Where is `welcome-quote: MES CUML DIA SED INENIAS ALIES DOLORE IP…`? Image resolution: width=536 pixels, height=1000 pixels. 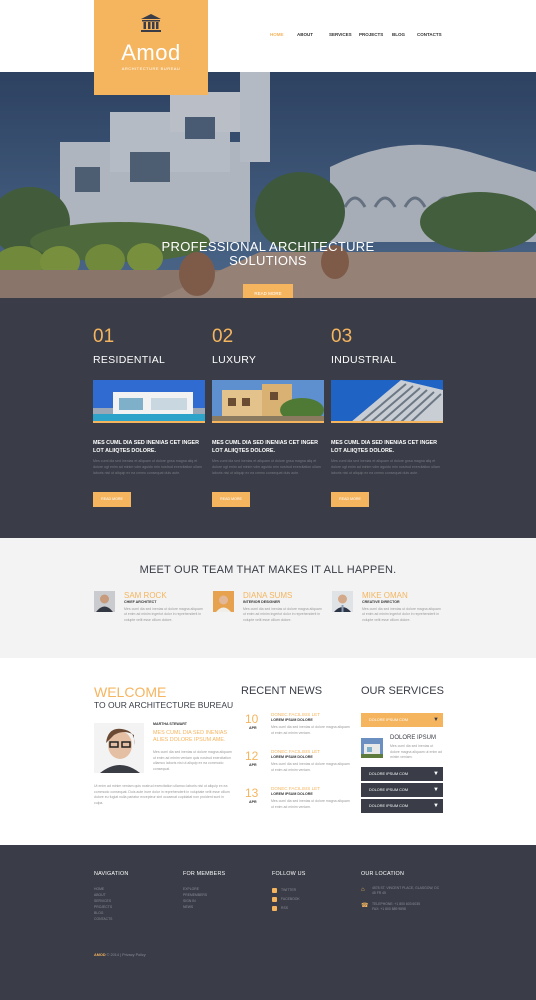 welcome-quote: MES CUML DIA SED INENIAS ALIES DOLORE IP… is located at coordinates (190, 736).